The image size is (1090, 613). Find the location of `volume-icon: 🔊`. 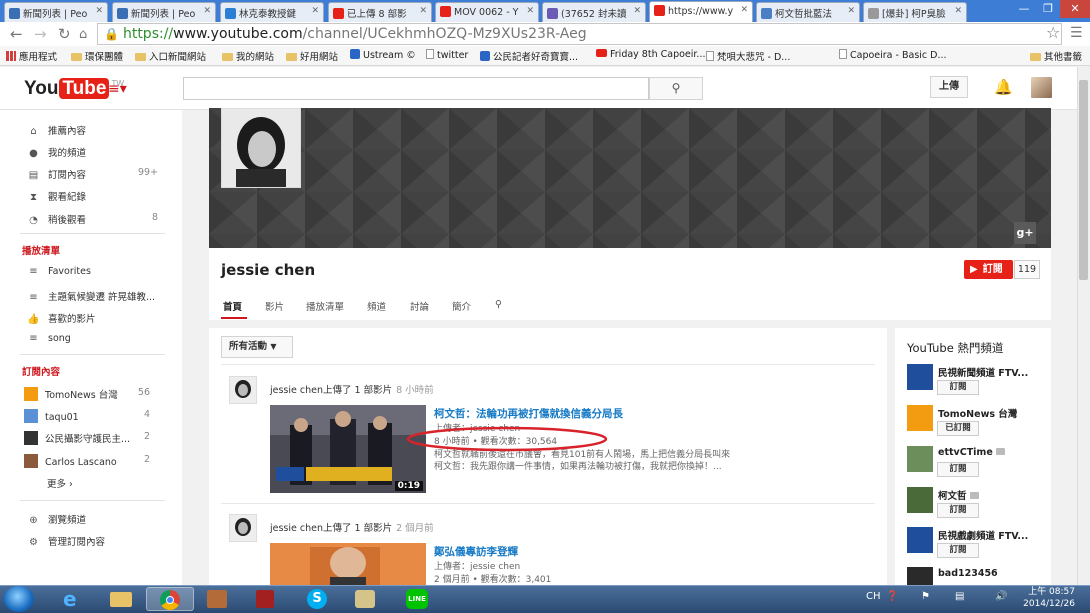

volume-icon: 🔊 is located at coordinates (1001, 596).